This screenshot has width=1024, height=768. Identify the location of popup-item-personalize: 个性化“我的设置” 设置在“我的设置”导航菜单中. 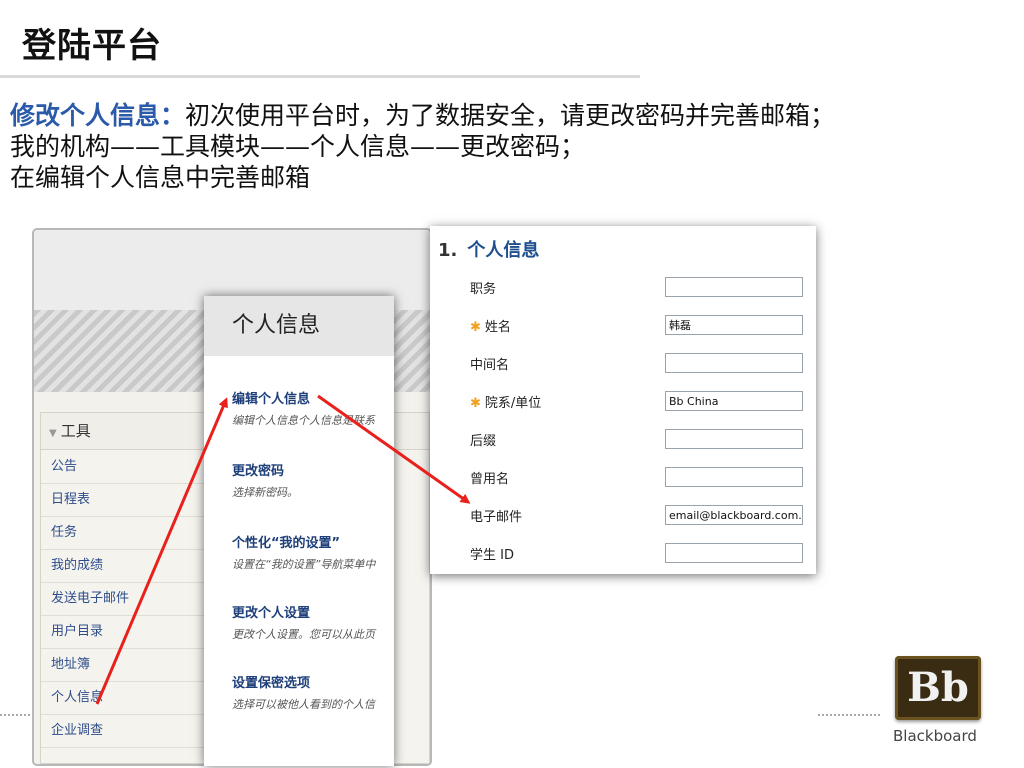
(313, 552).